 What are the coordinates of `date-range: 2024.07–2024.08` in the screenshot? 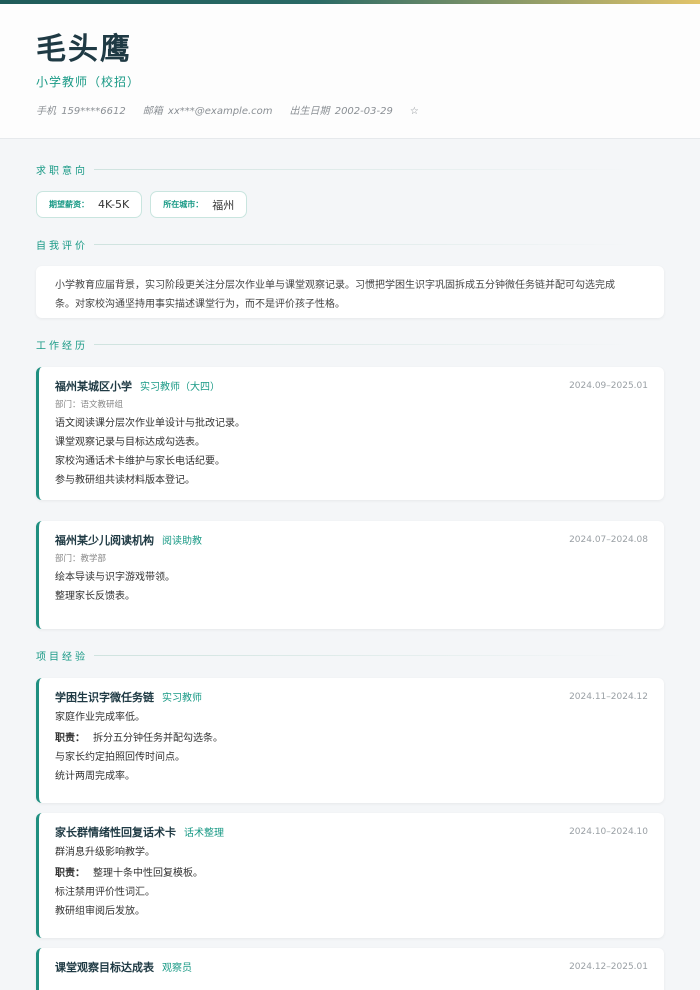 It's located at (608, 540).